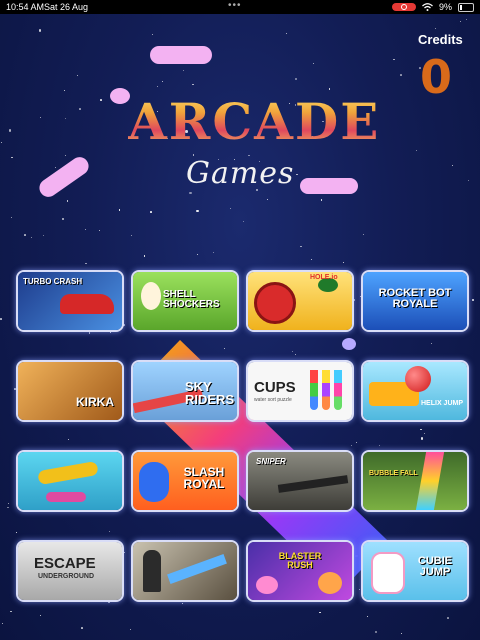 This screenshot has width=480, height=640. Describe the element at coordinates (436, 77) in the screenshot. I see `credits-value: 0` at that location.